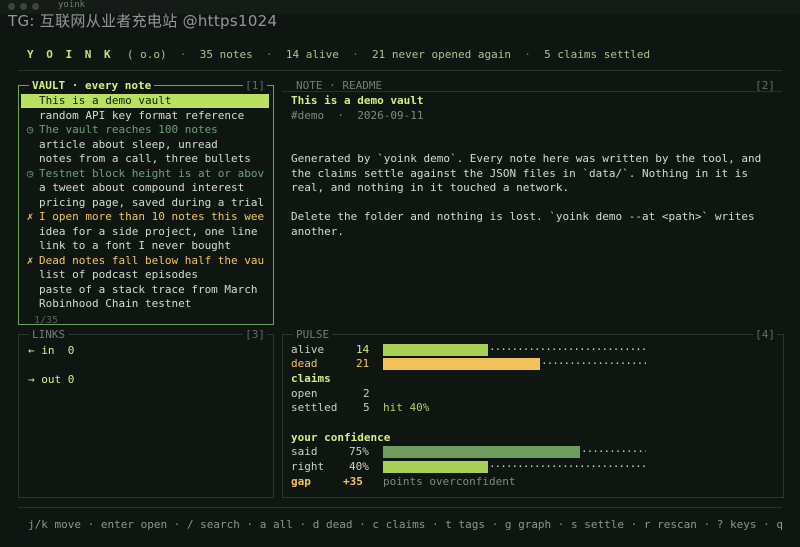 The width and height of the screenshot is (800, 547). What do you see at coordinates (597, 54) in the screenshot?
I see `settled-count: 5 claims settled` at bounding box center [597, 54].